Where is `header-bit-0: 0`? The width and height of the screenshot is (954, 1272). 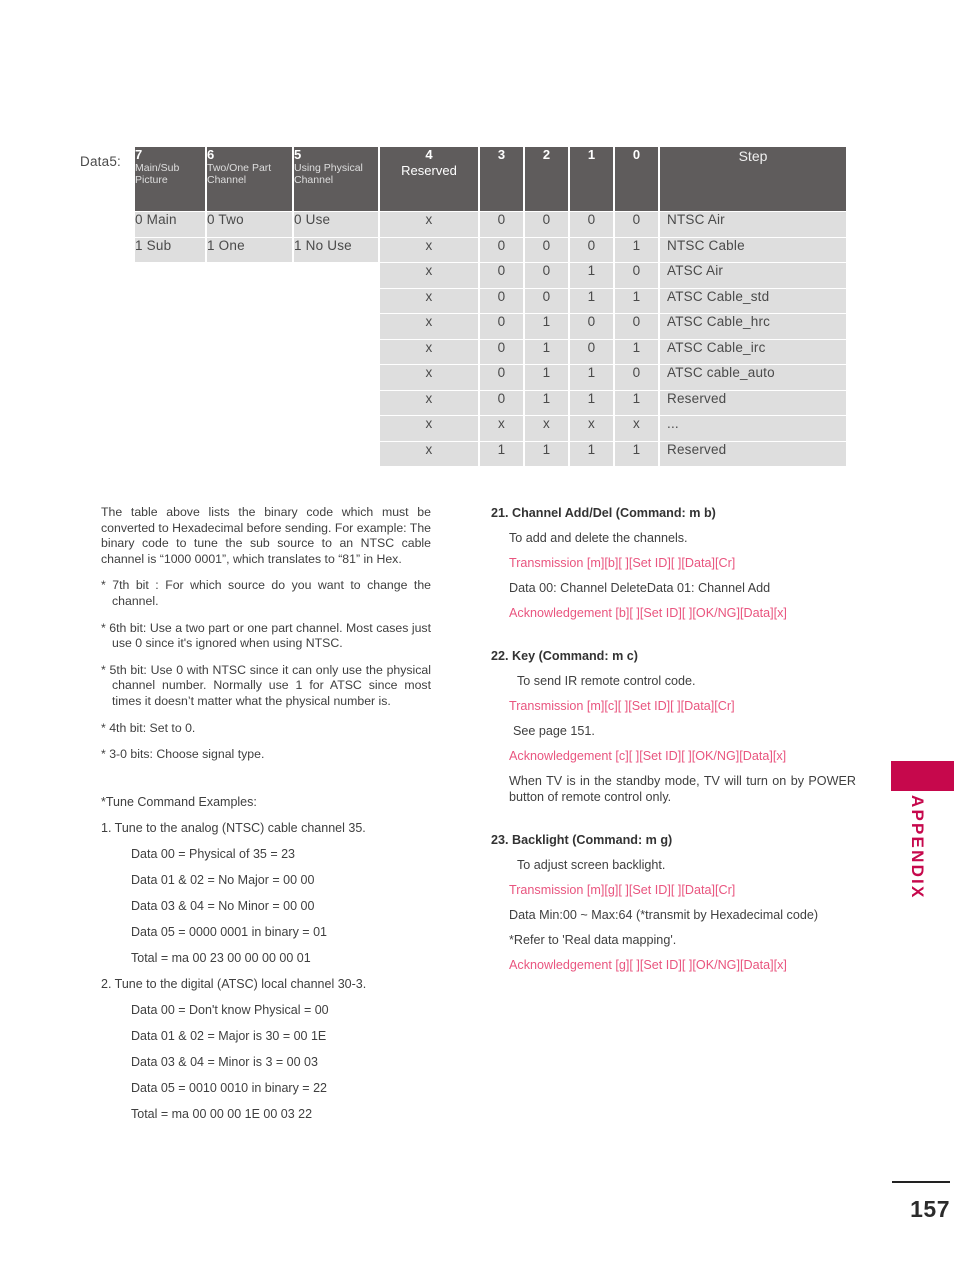 header-bit-0: 0 is located at coordinates (636, 179).